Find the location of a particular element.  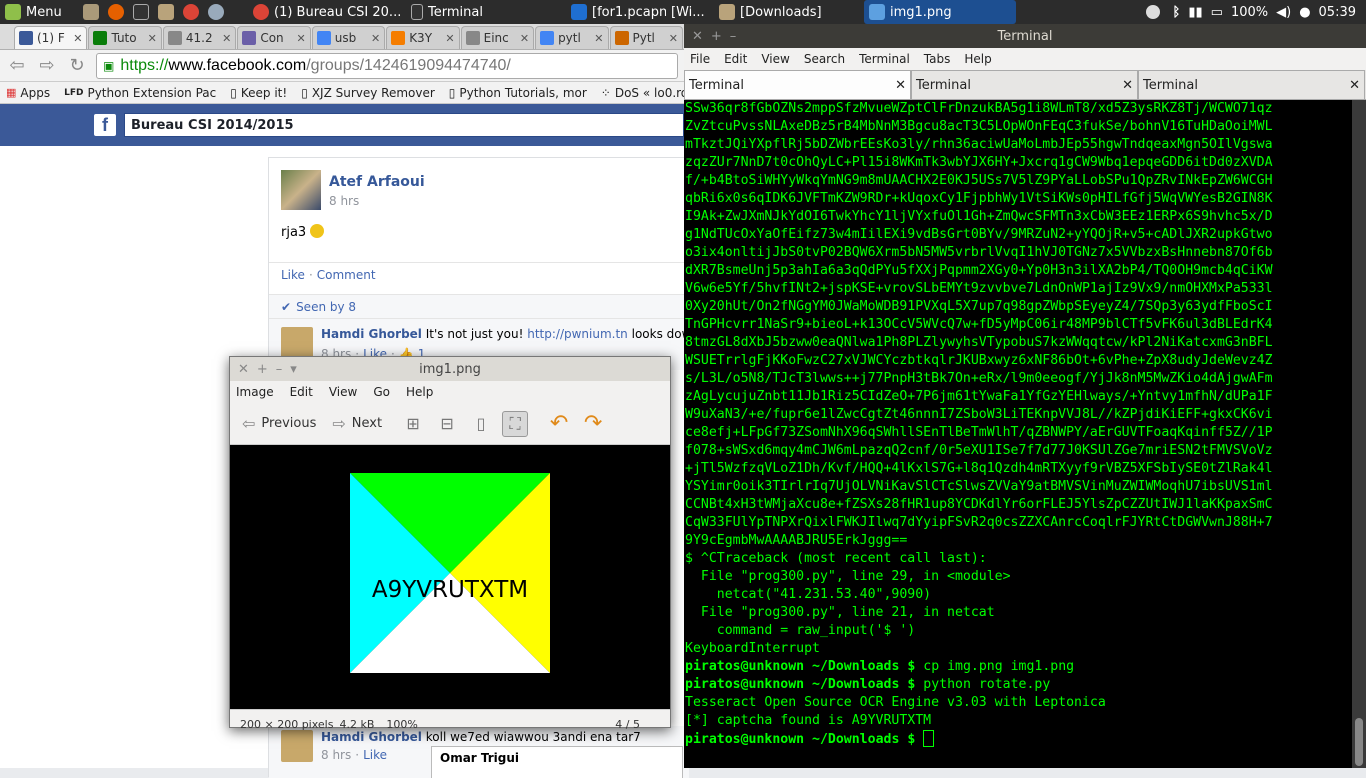

menu-file: File is located at coordinates (700, 59).